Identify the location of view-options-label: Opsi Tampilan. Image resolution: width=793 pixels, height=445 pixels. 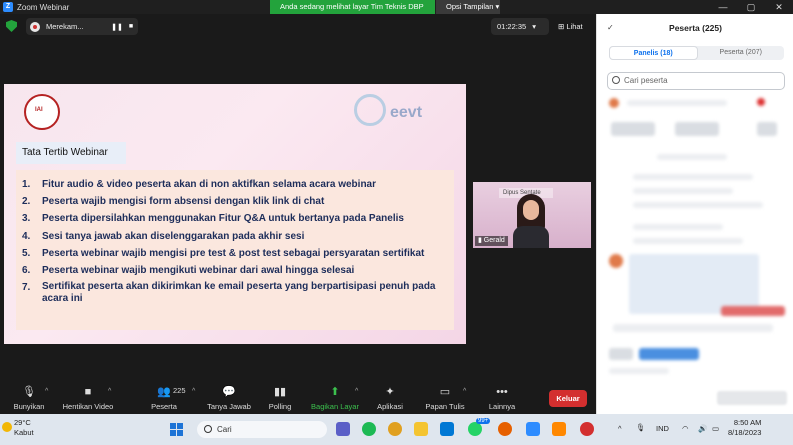
(470, 6).